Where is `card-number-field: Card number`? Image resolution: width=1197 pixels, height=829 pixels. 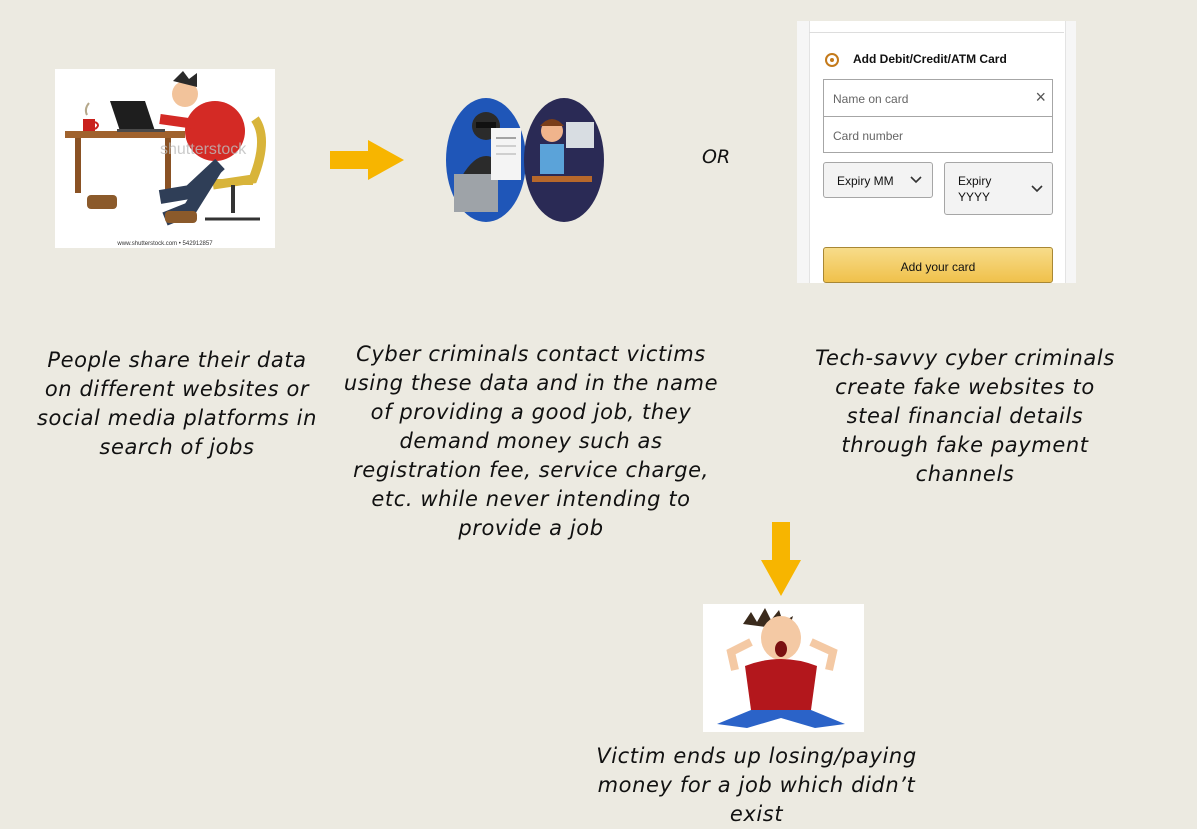 card-number-field: Card number is located at coordinates (938, 134).